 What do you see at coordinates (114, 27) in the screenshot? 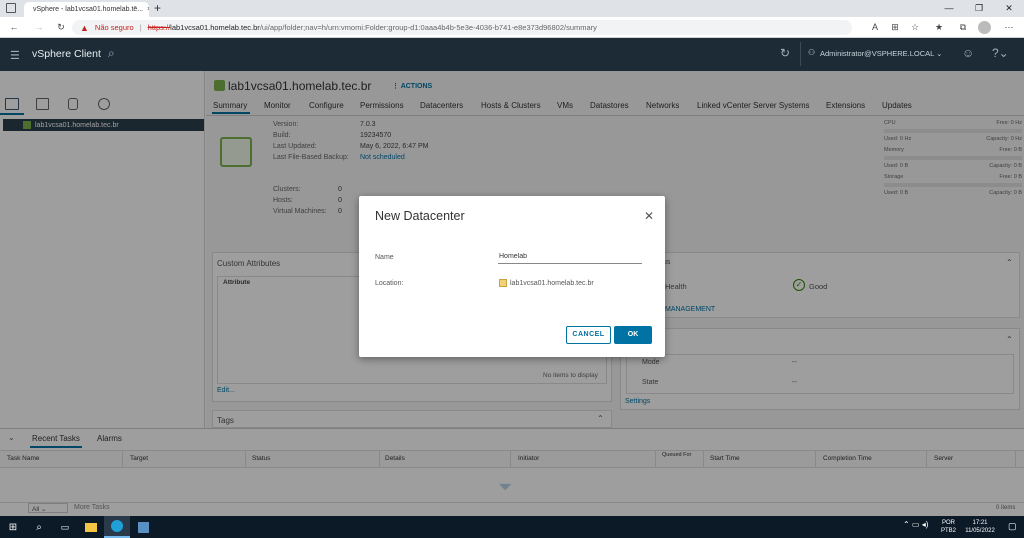
I see `insecure-label: Não seguro` at bounding box center [114, 27].